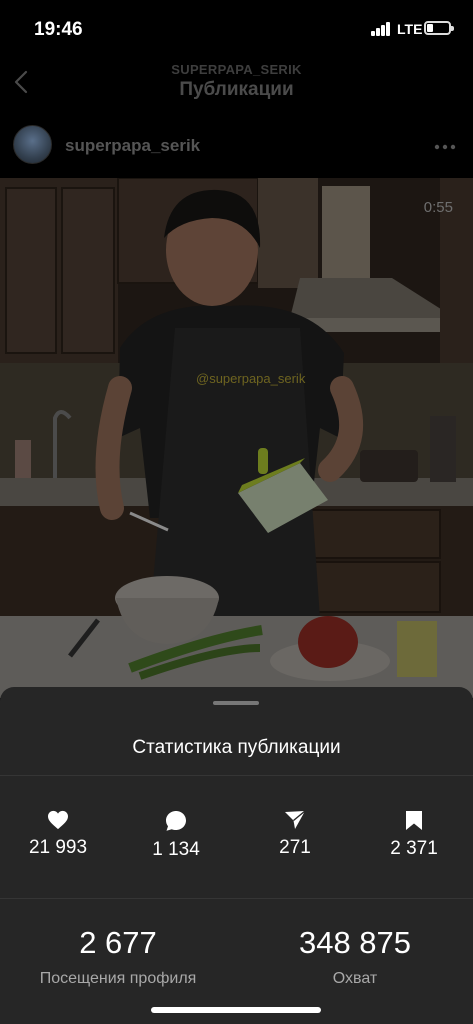 This screenshot has width=473, height=1024. What do you see at coordinates (251, 378) in the screenshot?
I see `apron-text: @superpapa_serik` at bounding box center [251, 378].